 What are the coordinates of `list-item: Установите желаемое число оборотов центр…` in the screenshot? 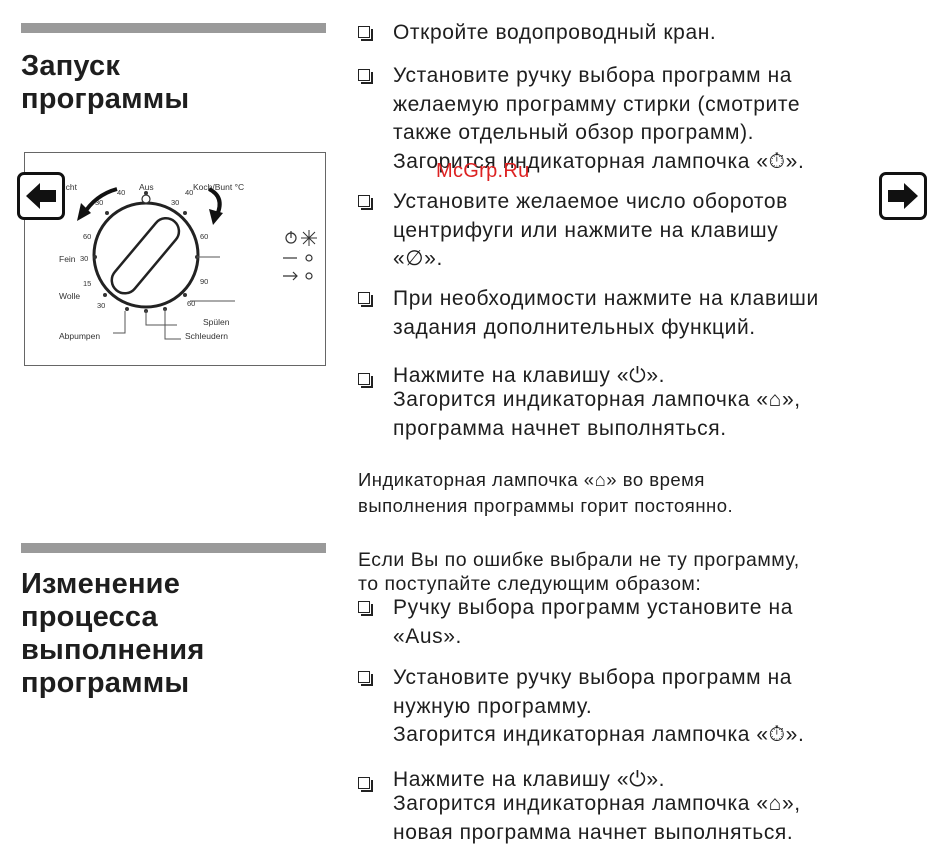 It's located at (638, 236).